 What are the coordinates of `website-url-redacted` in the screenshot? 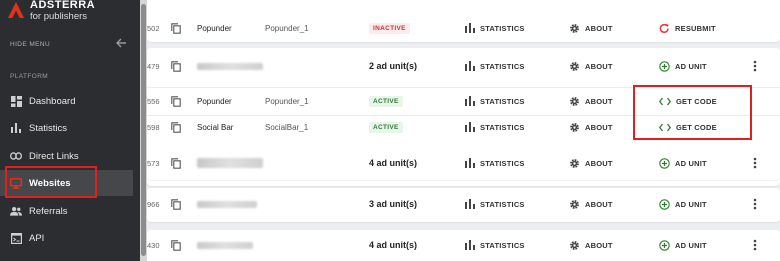 It's located at (230, 163).